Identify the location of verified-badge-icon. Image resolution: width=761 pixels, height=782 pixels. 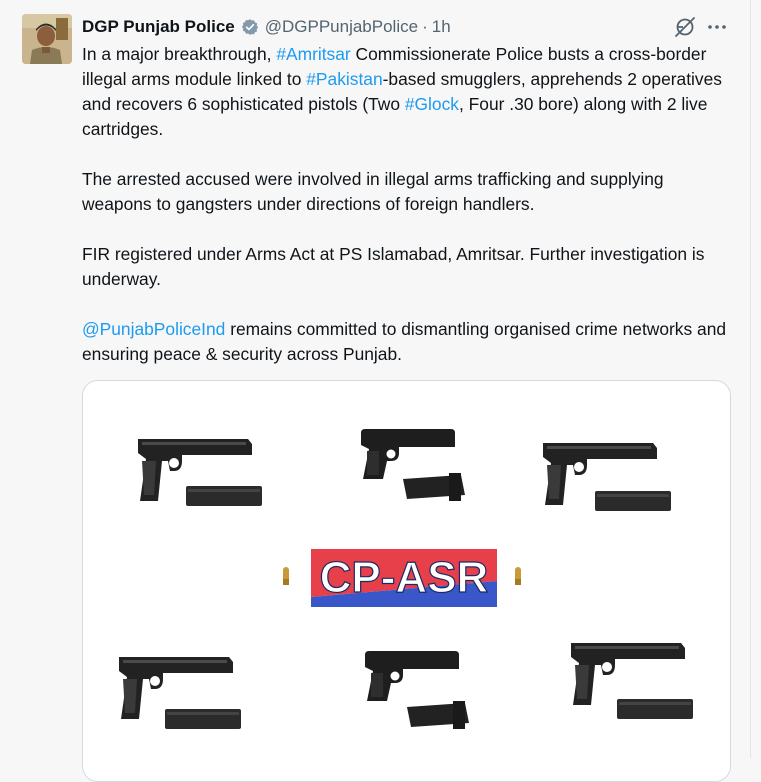
(250, 27).